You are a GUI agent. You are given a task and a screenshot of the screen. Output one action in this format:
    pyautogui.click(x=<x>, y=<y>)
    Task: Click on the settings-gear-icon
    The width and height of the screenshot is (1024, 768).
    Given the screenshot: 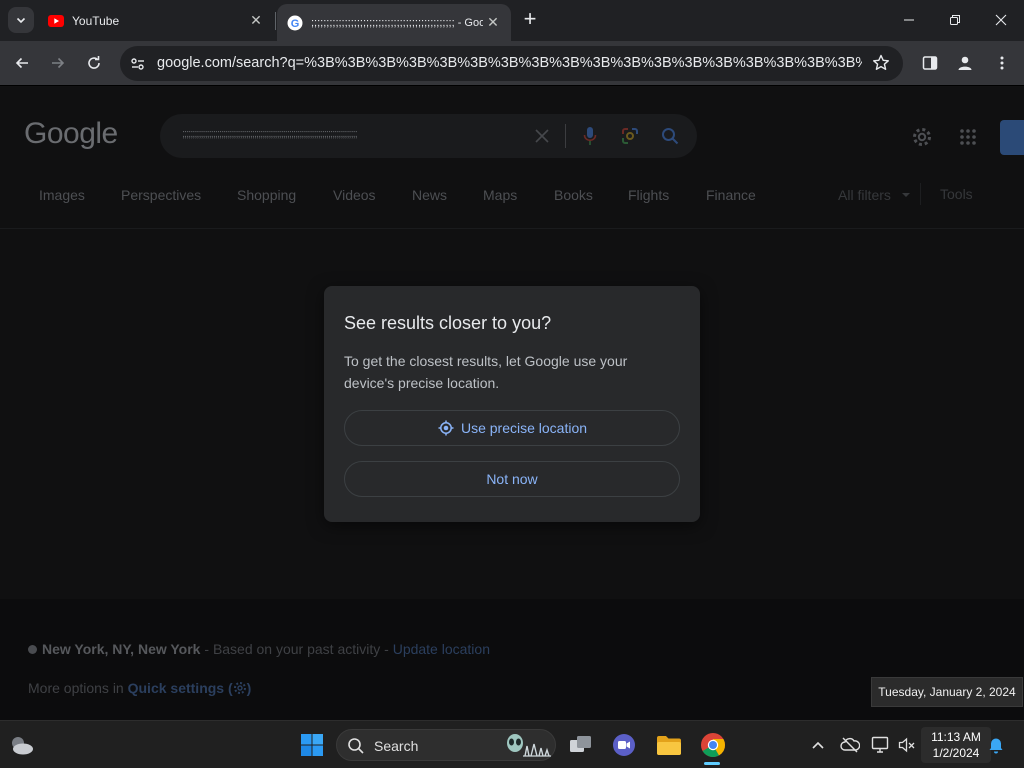 What is the action you would take?
    pyautogui.click(x=922, y=137)
    